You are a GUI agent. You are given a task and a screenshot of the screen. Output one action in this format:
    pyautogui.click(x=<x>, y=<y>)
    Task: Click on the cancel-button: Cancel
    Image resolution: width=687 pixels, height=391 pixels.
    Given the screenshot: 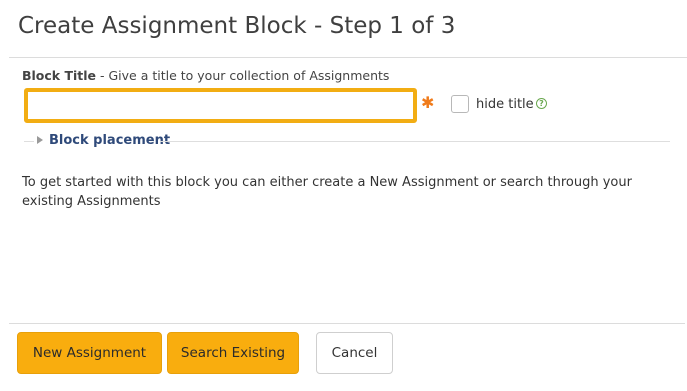 What is the action you would take?
    pyautogui.click(x=354, y=353)
    